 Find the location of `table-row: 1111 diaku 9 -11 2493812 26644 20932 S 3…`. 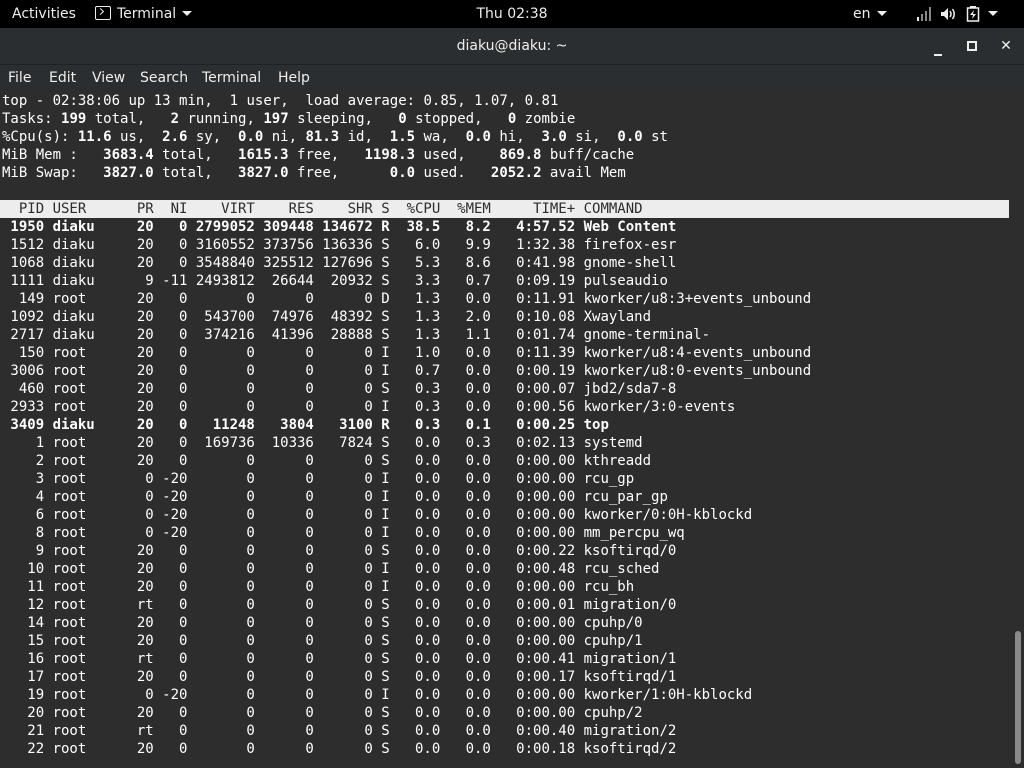

table-row: 1111 diaku 9 -11 2493812 26644 20932 S 3… is located at coordinates (335, 281).